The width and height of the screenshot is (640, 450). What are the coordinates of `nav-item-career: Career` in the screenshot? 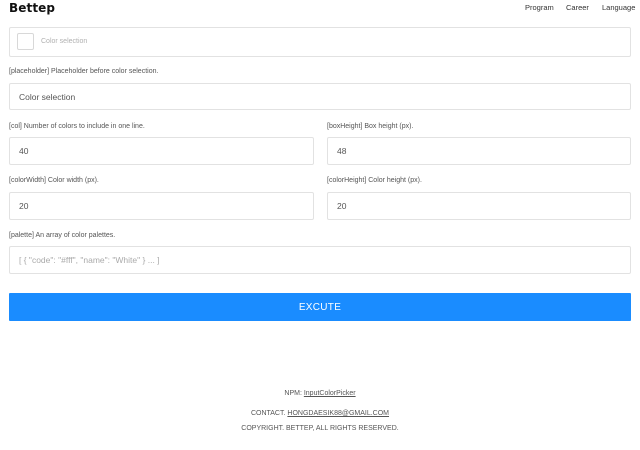 It's located at (577, 7).